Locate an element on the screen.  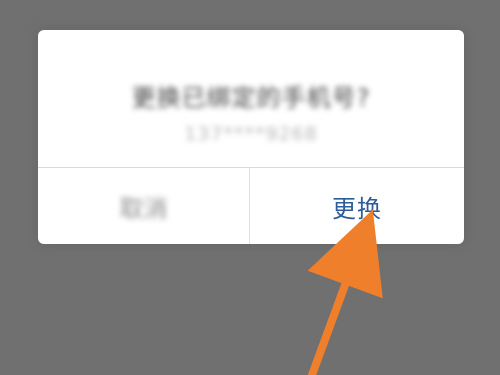
confirm-button: 更换 is located at coordinates (357, 206).